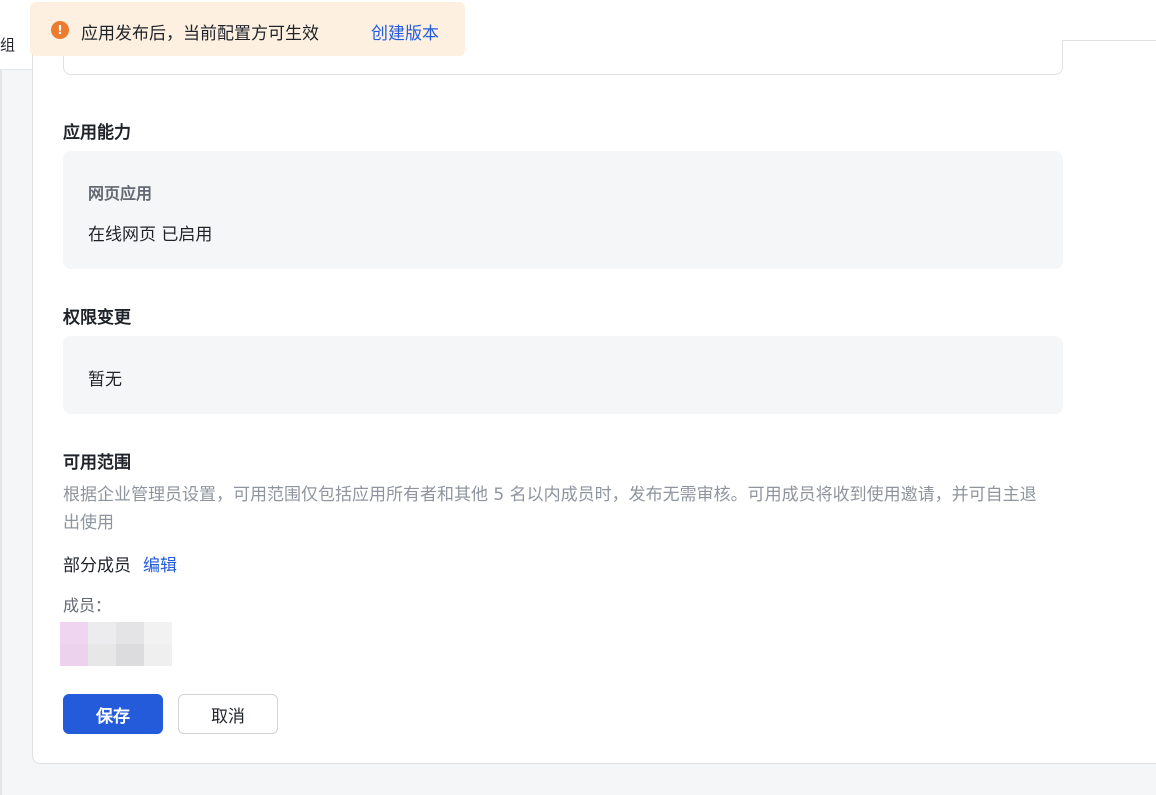 The image size is (1156, 795). What do you see at coordinates (8, 45) in the screenshot?
I see `sidebar-text-fragment: 组` at bounding box center [8, 45].